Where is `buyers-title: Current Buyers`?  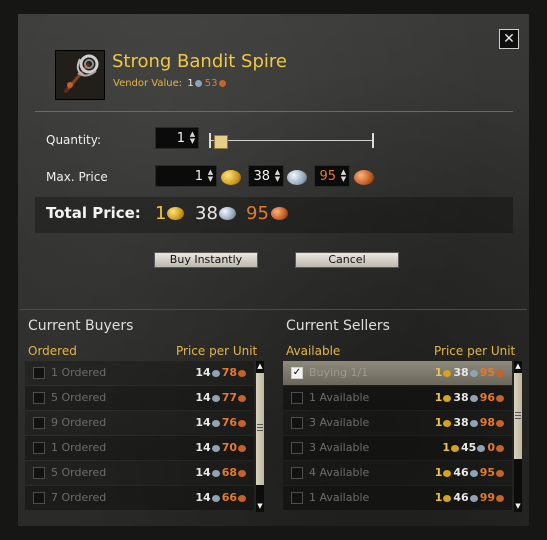 buyers-title: Current Buyers is located at coordinates (81, 326).